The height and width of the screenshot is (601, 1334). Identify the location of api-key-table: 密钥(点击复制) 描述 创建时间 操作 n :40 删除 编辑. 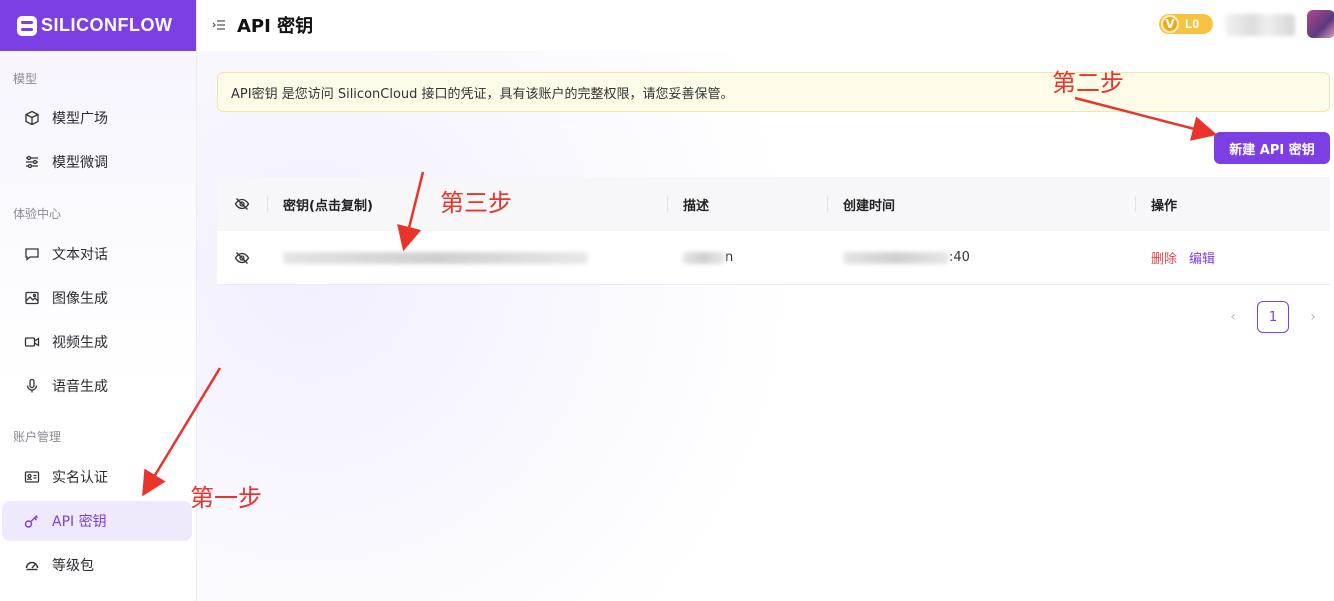
(773, 231).